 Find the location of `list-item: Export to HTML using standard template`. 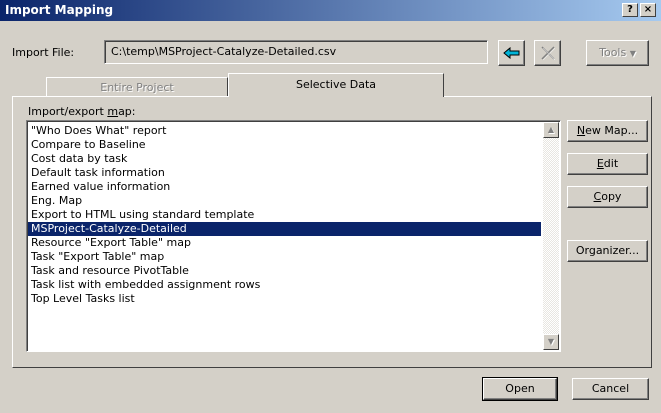

list-item: Export to HTML using standard template is located at coordinates (284, 215).